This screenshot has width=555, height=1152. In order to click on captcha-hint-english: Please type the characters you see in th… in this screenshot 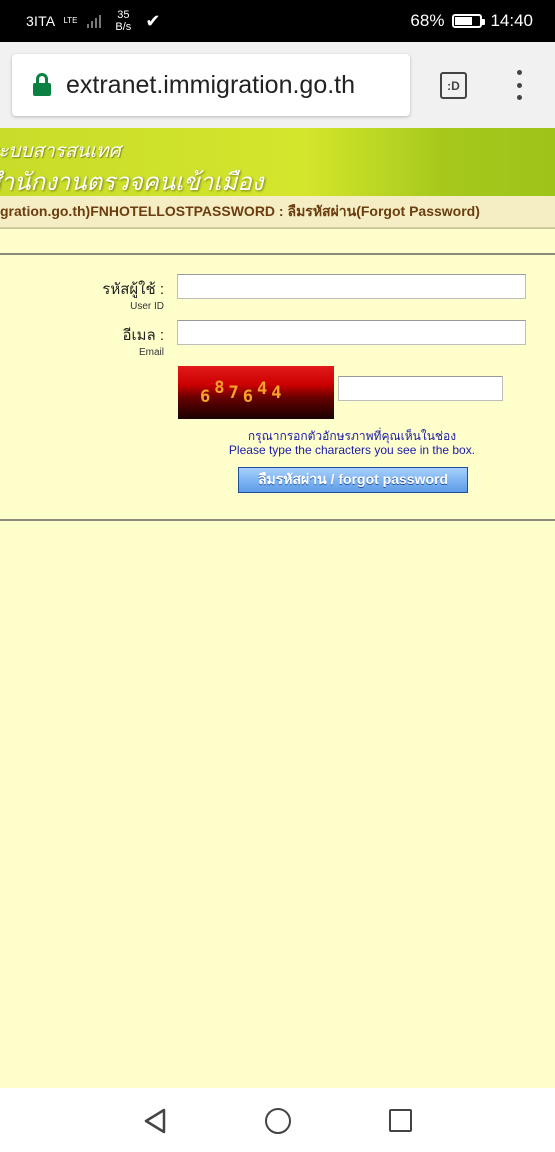, I will do `click(352, 450)`.